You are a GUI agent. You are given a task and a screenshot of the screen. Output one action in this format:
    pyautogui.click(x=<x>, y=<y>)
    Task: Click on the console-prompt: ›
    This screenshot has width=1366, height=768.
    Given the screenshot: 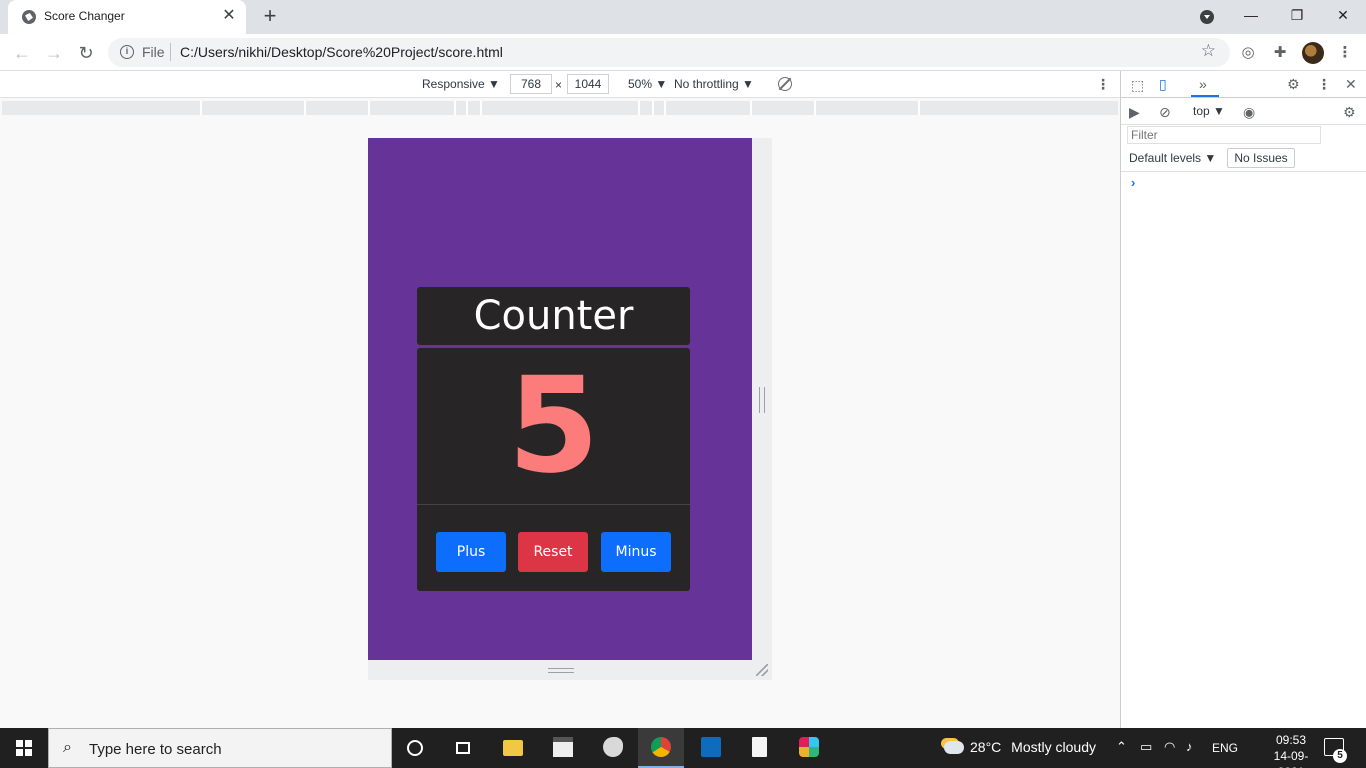 What is the action you would take?
    pyautogui.click(x=1133, y=182)
    